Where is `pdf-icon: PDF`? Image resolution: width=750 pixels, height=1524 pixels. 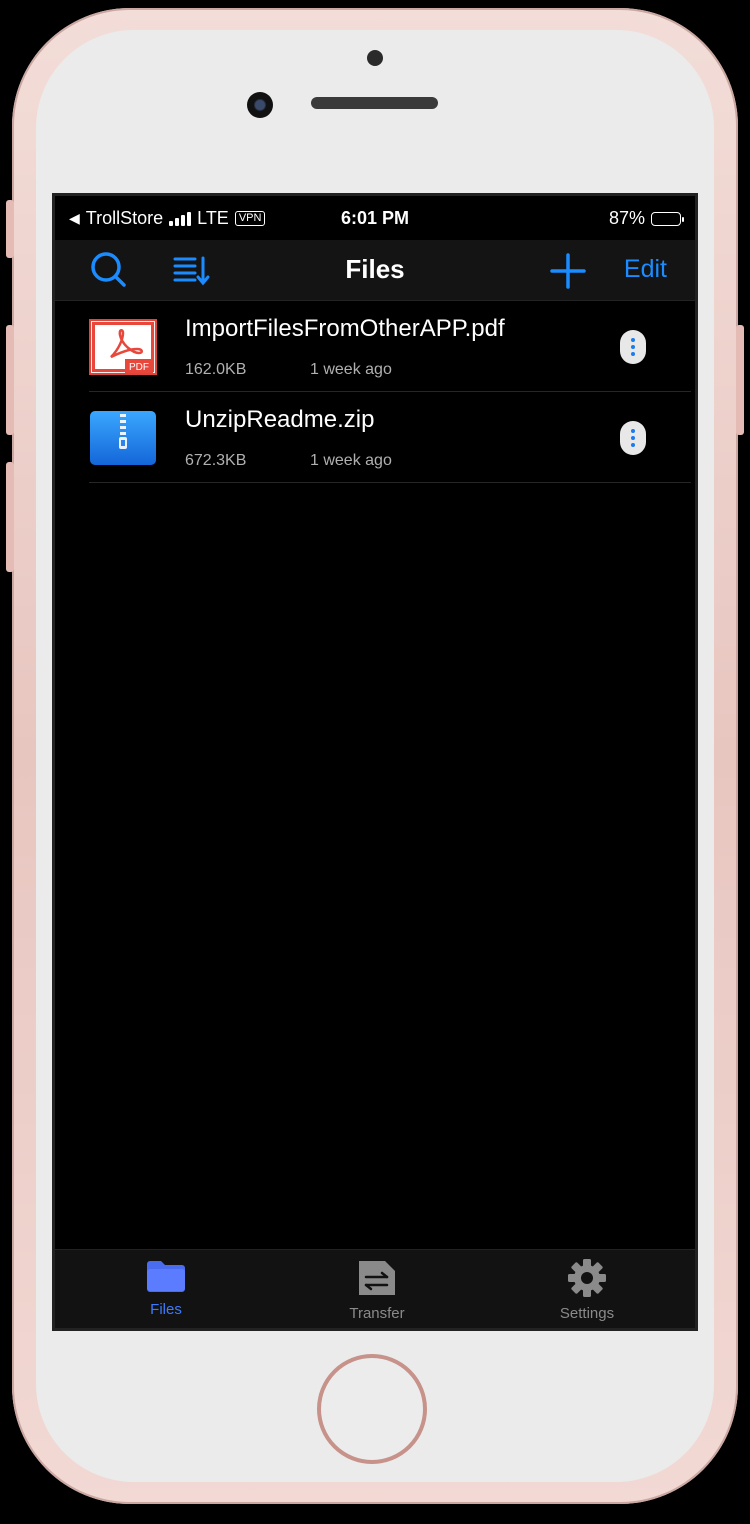
pdf-icon: PDF is located at coordinates (123, 347).